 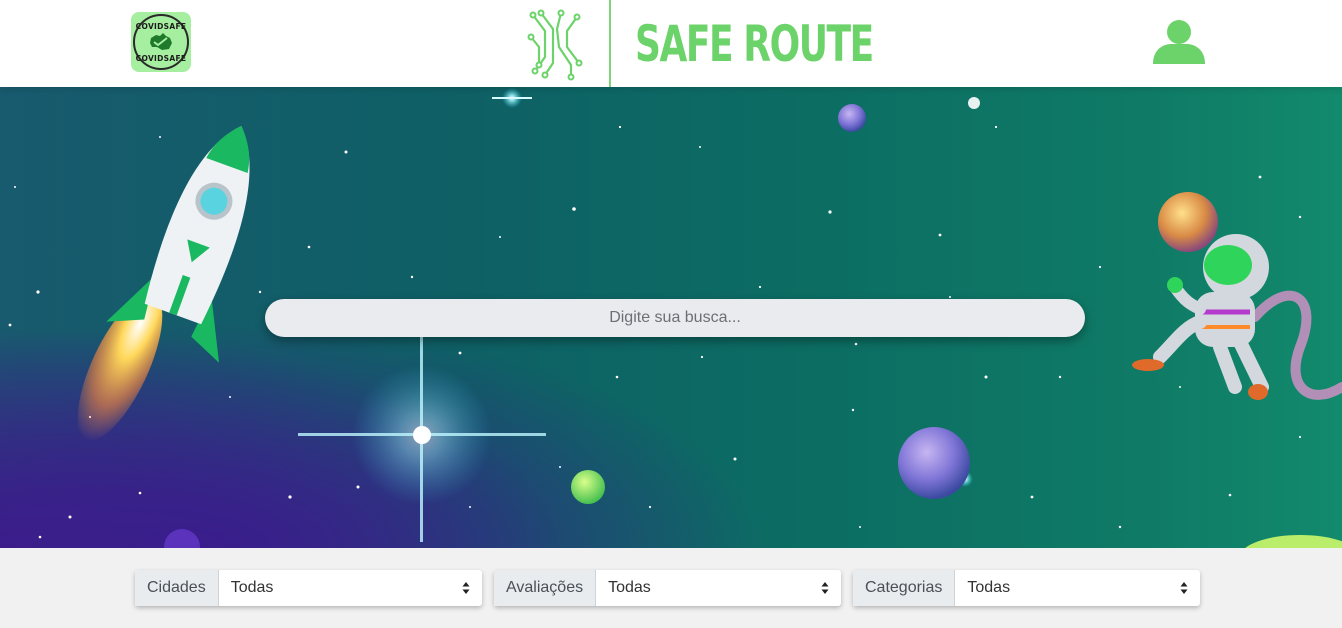 I want to click on badge-bottom-text: COVIDSAFE, so click(x=161, y=58).